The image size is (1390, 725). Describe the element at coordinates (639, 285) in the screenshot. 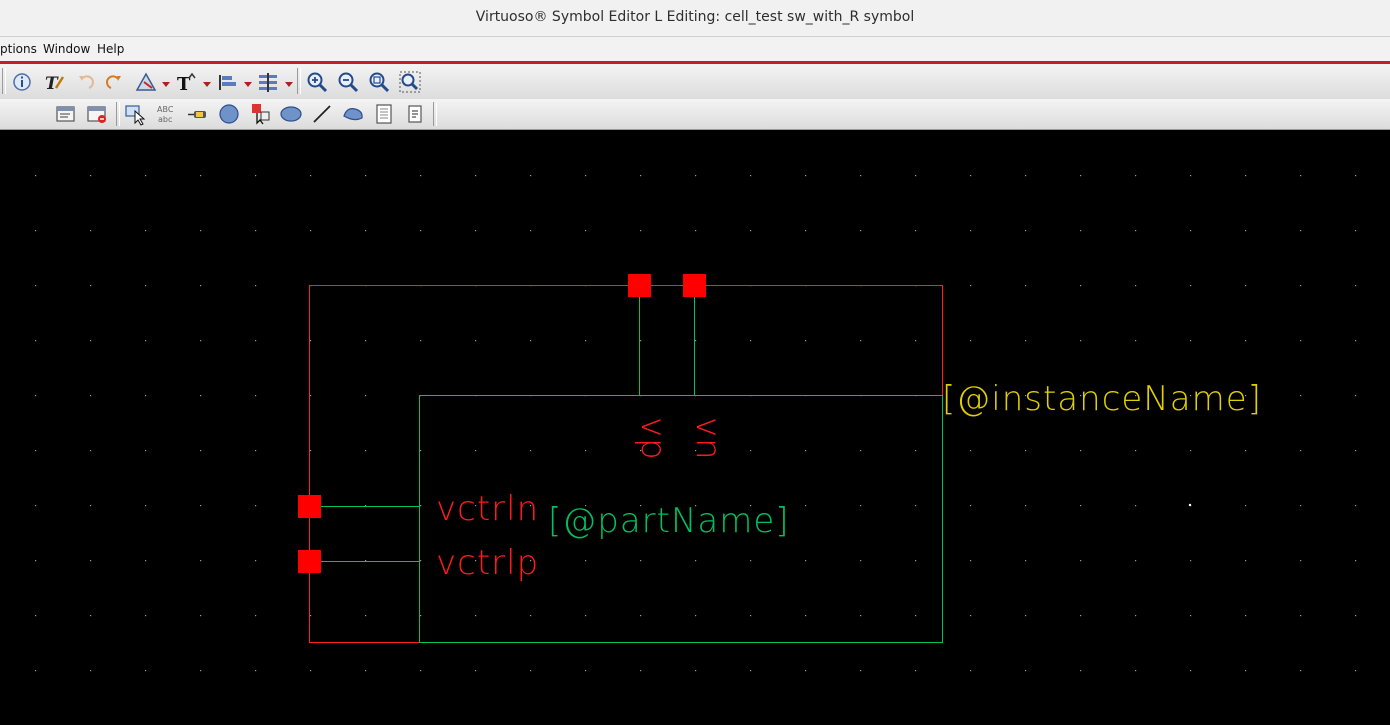

I see `pin-vp` at that location.